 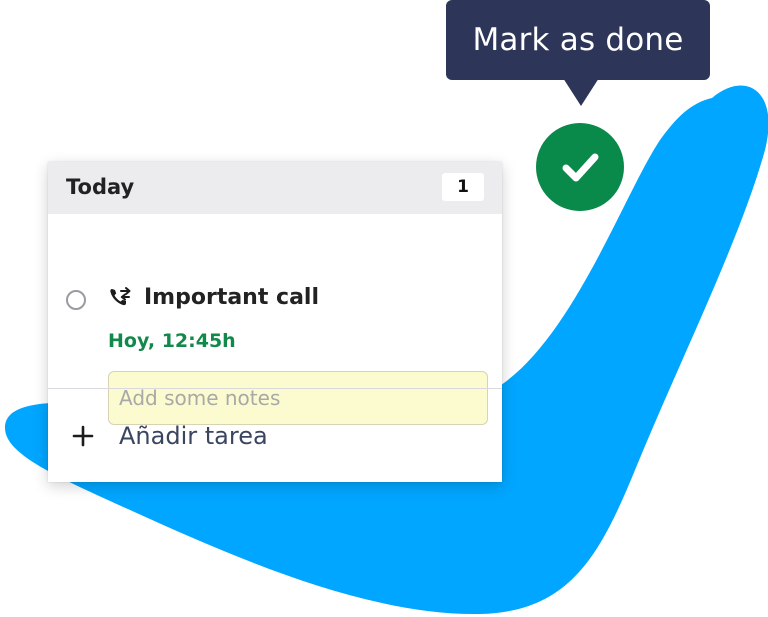 I want to click on mark-as-done-tooltip: Mark as done, so click(x=578, y=40).